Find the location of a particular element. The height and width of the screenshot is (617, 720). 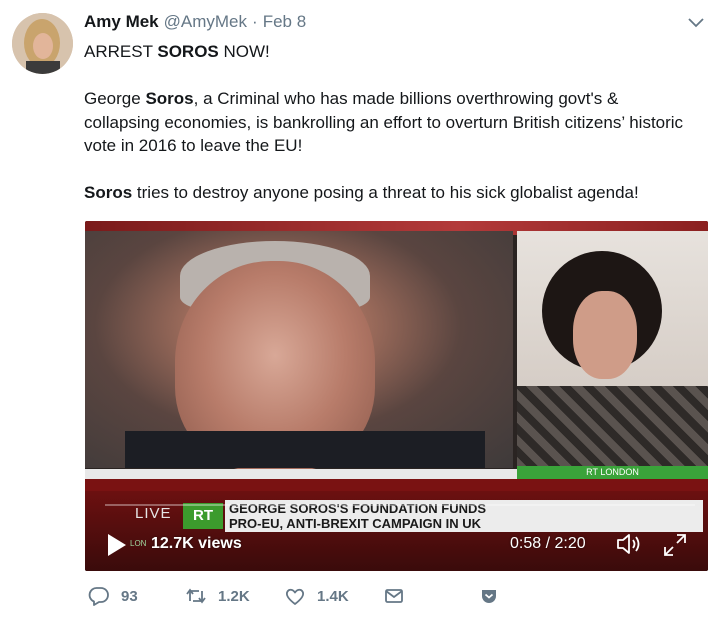

direct-message-button is located at coordinates (394, 596).